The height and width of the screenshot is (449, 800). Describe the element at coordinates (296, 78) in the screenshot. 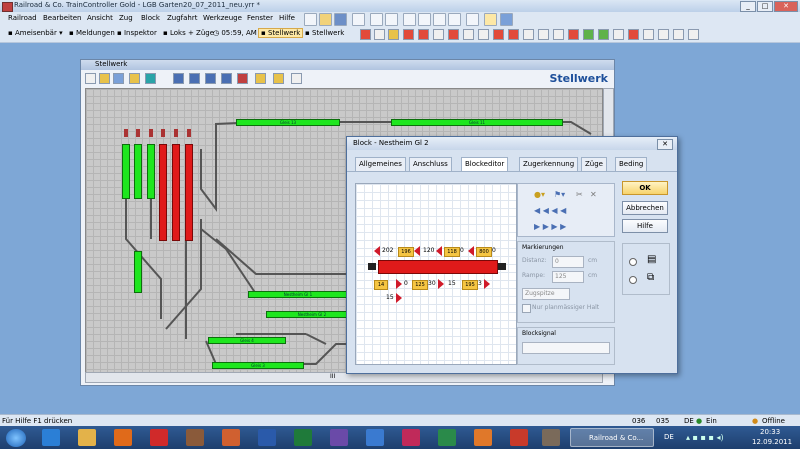

I see `text-tool-icon` at that location.